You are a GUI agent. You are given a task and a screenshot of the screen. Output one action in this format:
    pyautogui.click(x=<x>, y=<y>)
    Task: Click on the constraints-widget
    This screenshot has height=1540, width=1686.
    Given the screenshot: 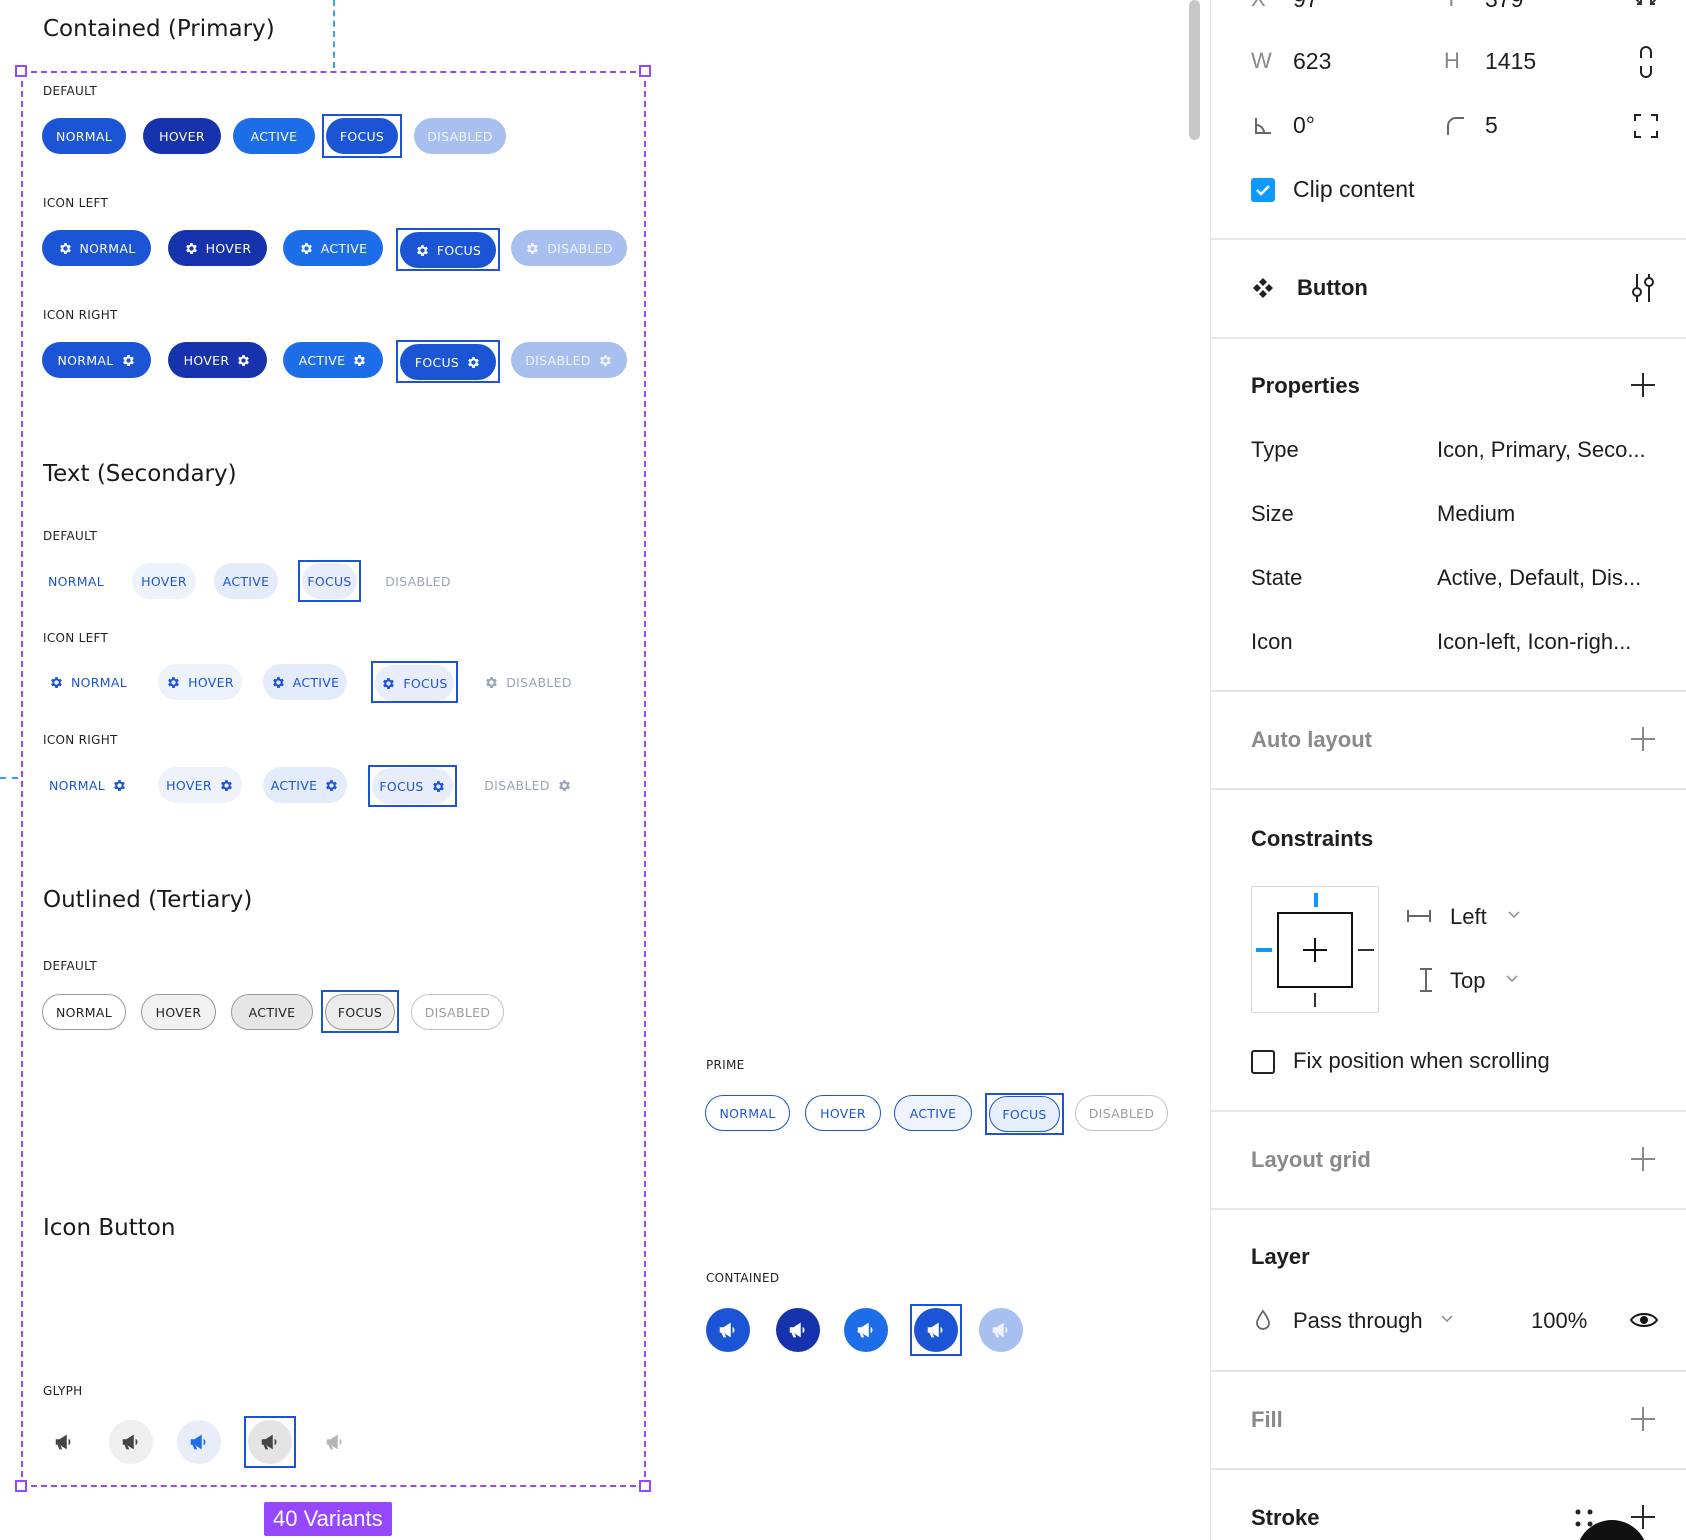 What is the action you would take?
    pyautogui.click(x=1315, y=949)
    